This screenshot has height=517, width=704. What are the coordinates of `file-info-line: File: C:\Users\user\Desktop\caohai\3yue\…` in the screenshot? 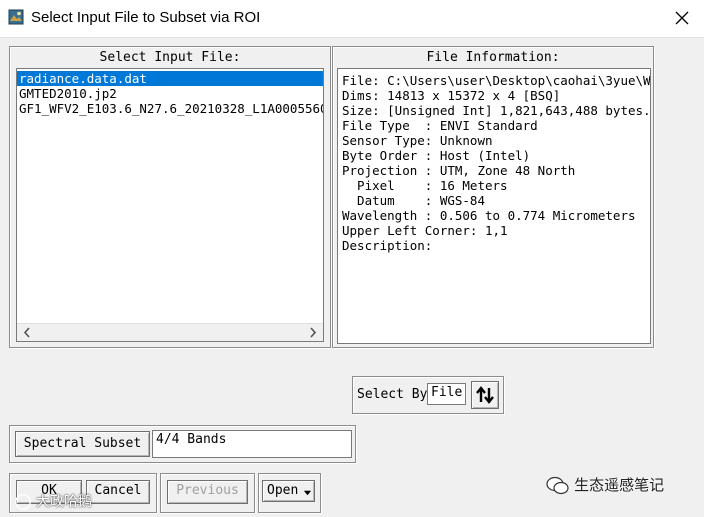 It's located at (496, 80).